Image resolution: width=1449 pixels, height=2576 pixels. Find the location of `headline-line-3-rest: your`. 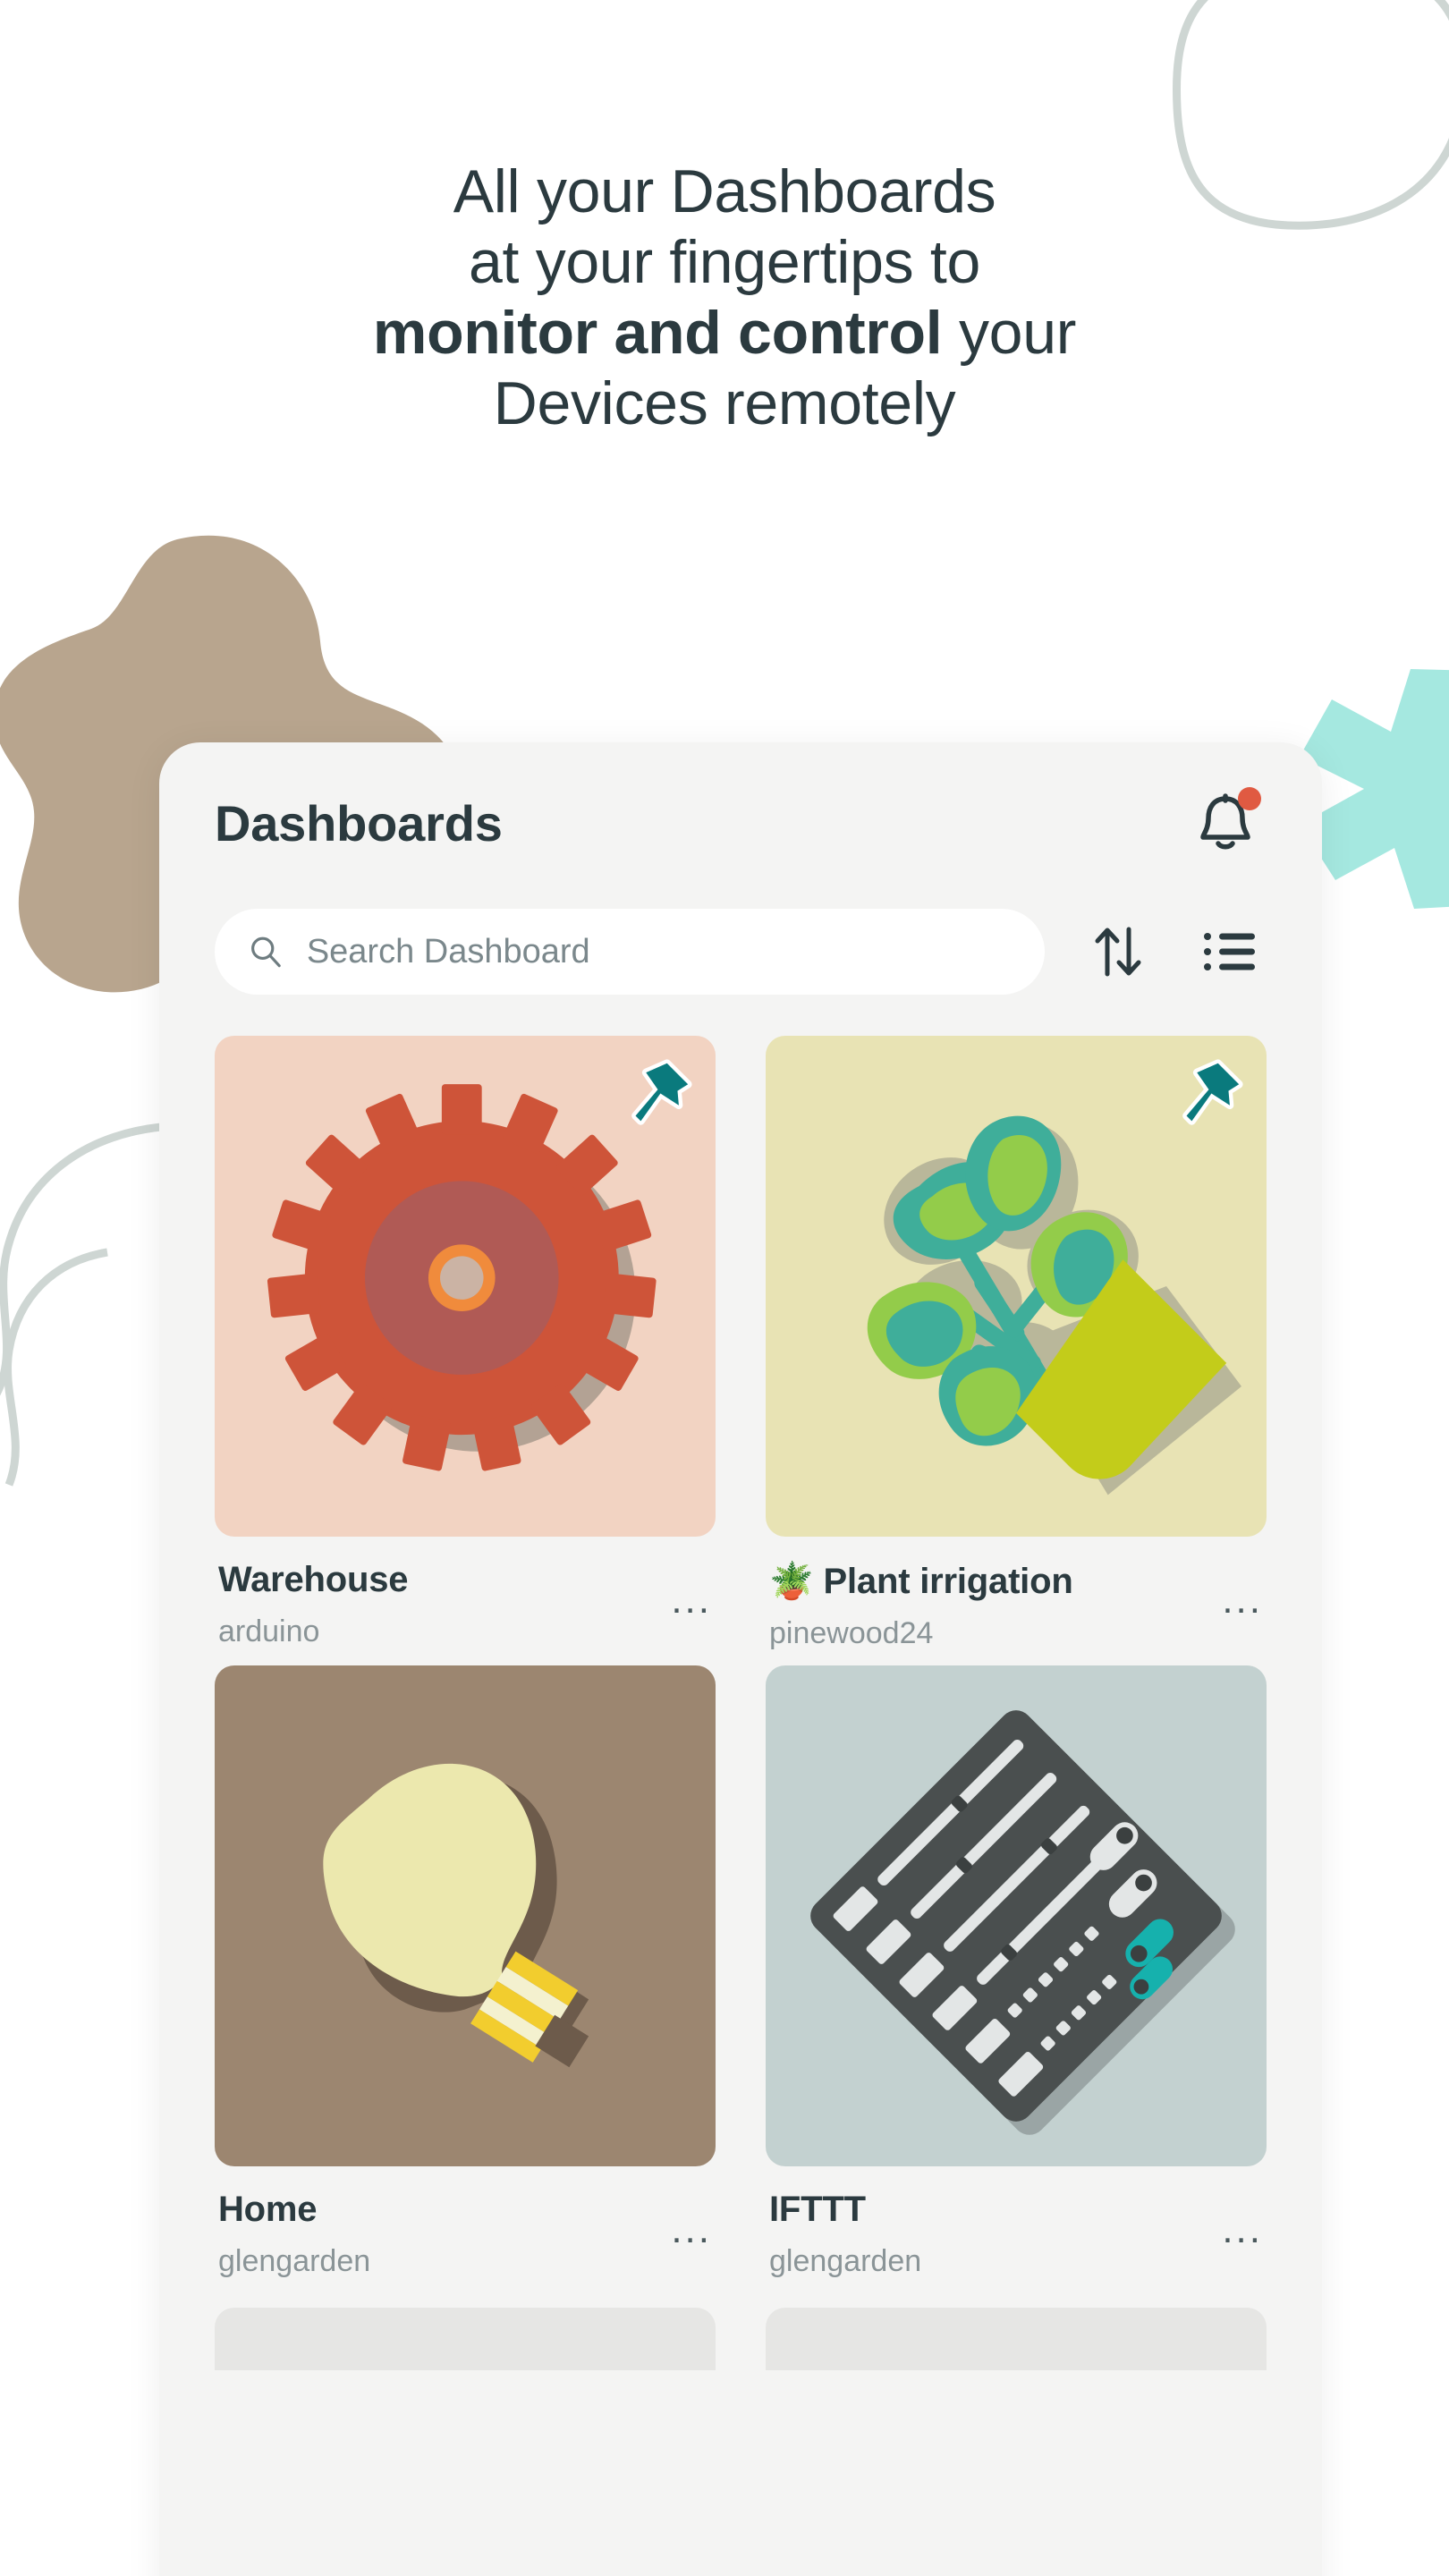

headline-line-3-rest: your is located at coordinates (1009, 332).